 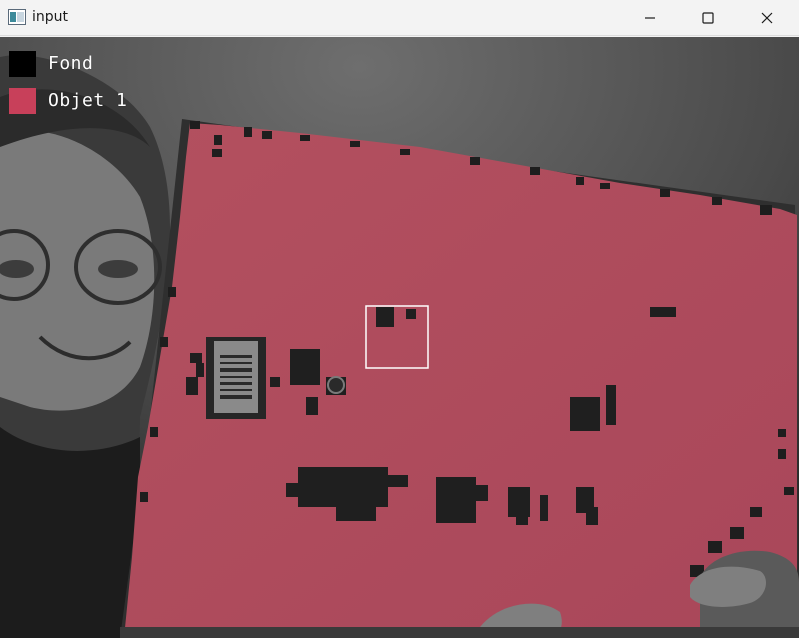 What do you see at coordinates (17, 17) in the screenshot?
I see `app-window-icon` at bounding box center [17, 17].